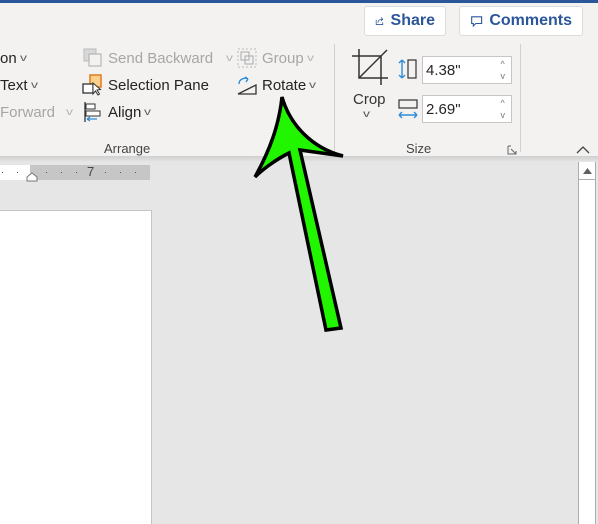 This screenshot has width=598, height=524. I want to click on shape-height-input: 4.38" ^ v, so click(467, 70).